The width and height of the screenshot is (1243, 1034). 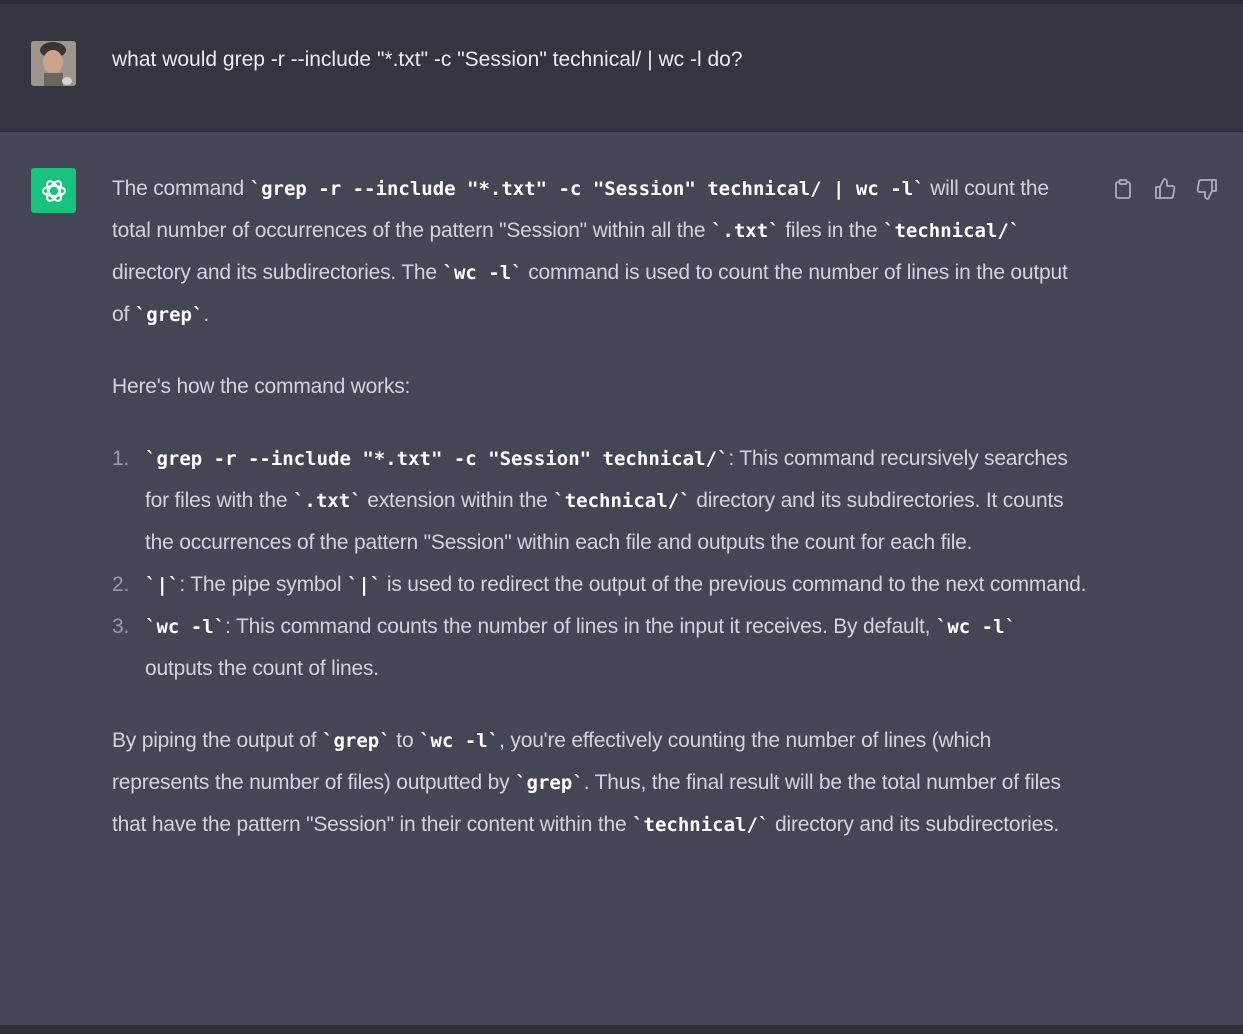 I want to click on text-span: : The pipe symbol, so click(x=263, y=584).